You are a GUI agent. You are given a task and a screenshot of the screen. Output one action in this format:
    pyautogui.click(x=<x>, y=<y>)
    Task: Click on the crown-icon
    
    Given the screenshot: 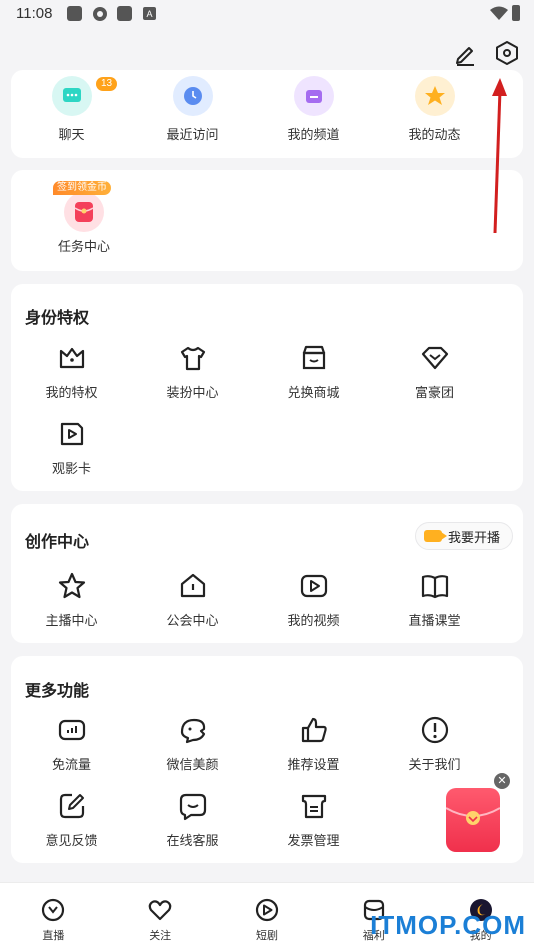 What is the action you would take?
    pyautogui.click(x=71, y=358)
    